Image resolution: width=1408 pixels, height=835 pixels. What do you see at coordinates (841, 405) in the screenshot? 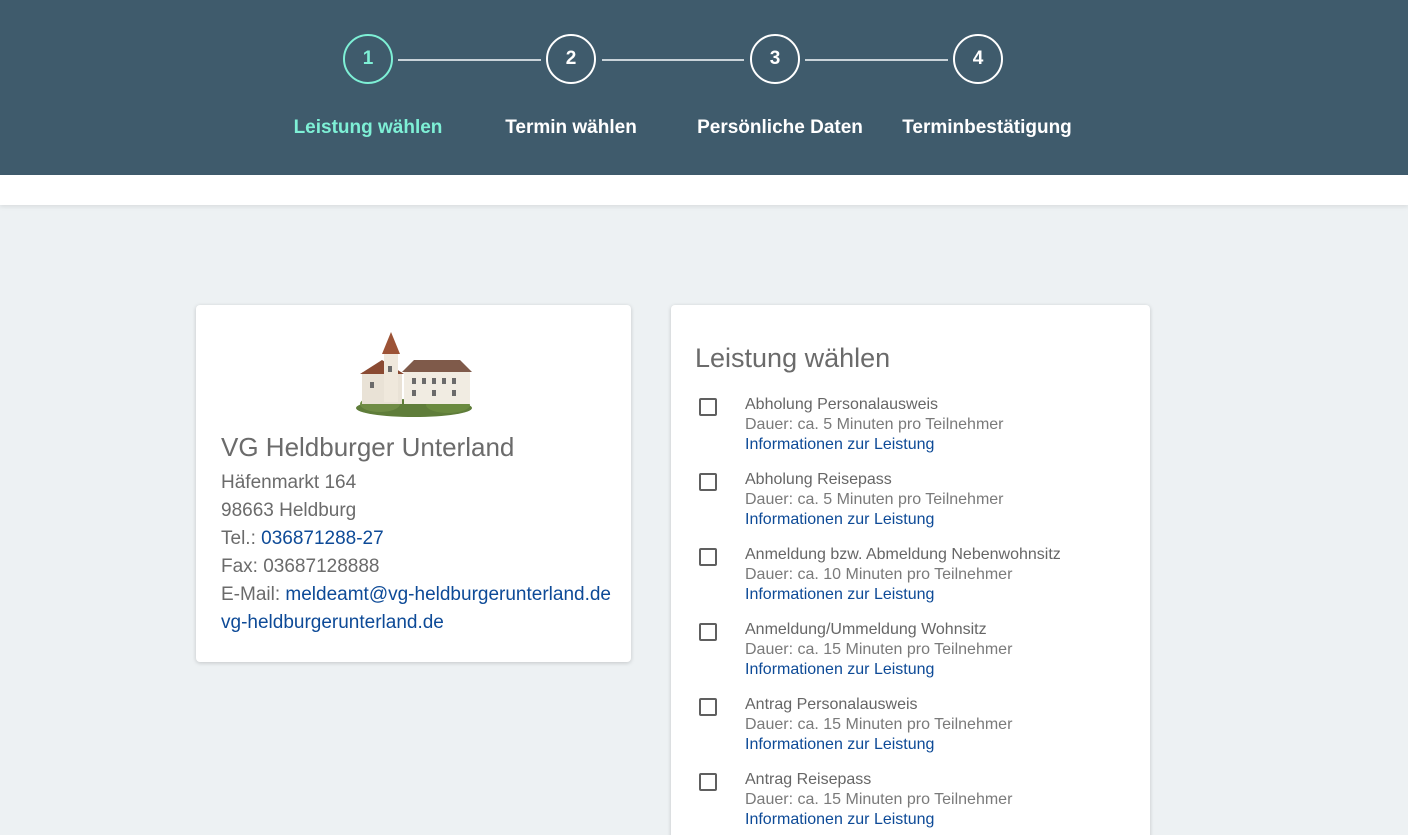
I see `service-name: Abholung Personalausweis` at bounding box center [841, 405].